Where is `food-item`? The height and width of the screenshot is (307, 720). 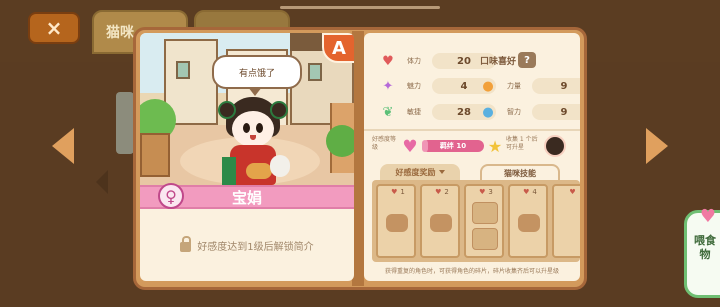 food-item is located at coordinates (259, 171).